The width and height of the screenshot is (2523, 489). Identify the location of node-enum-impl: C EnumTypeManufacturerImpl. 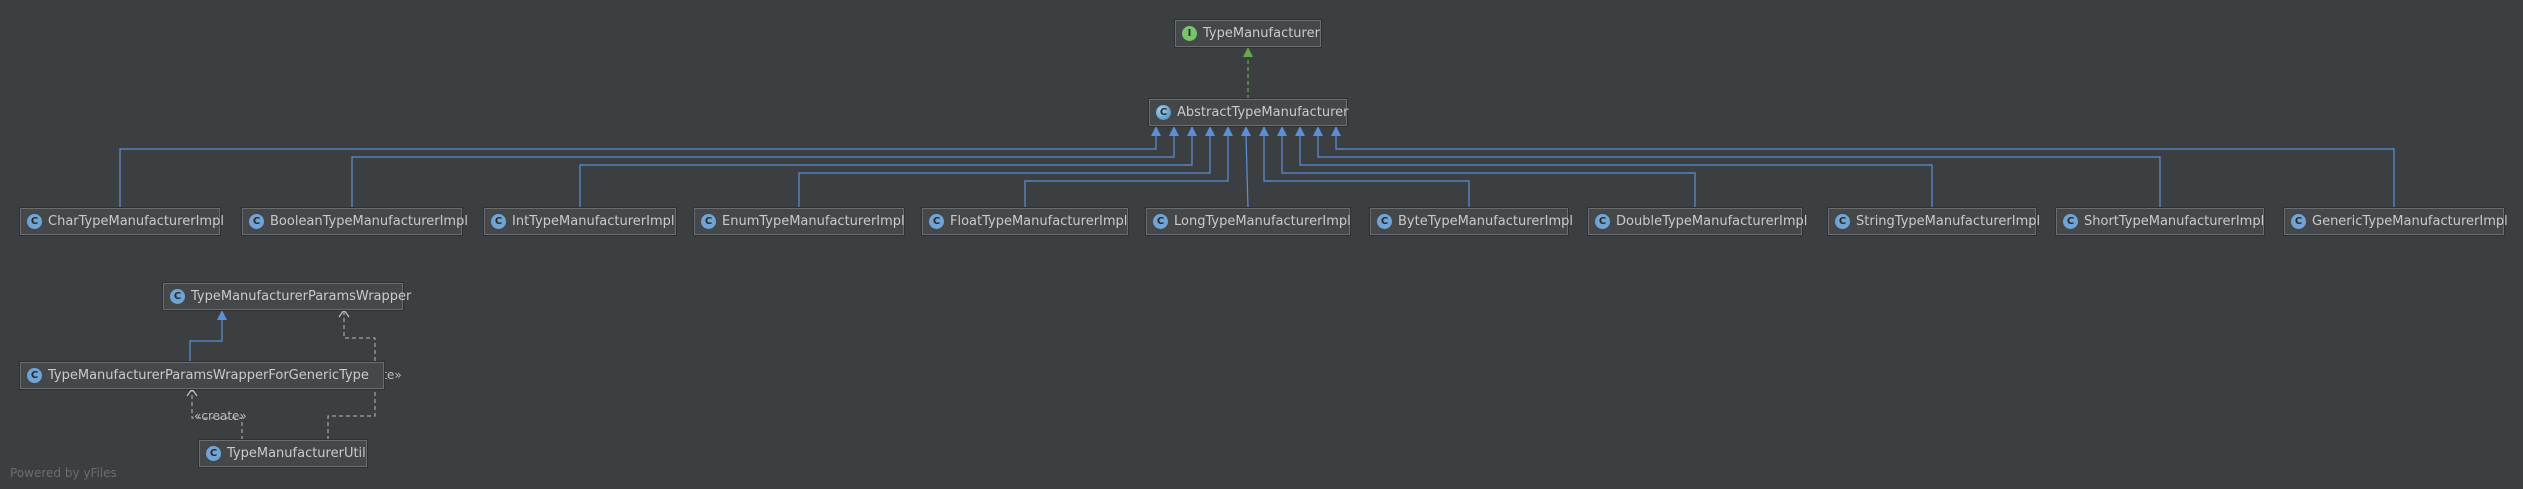
(799, 221).